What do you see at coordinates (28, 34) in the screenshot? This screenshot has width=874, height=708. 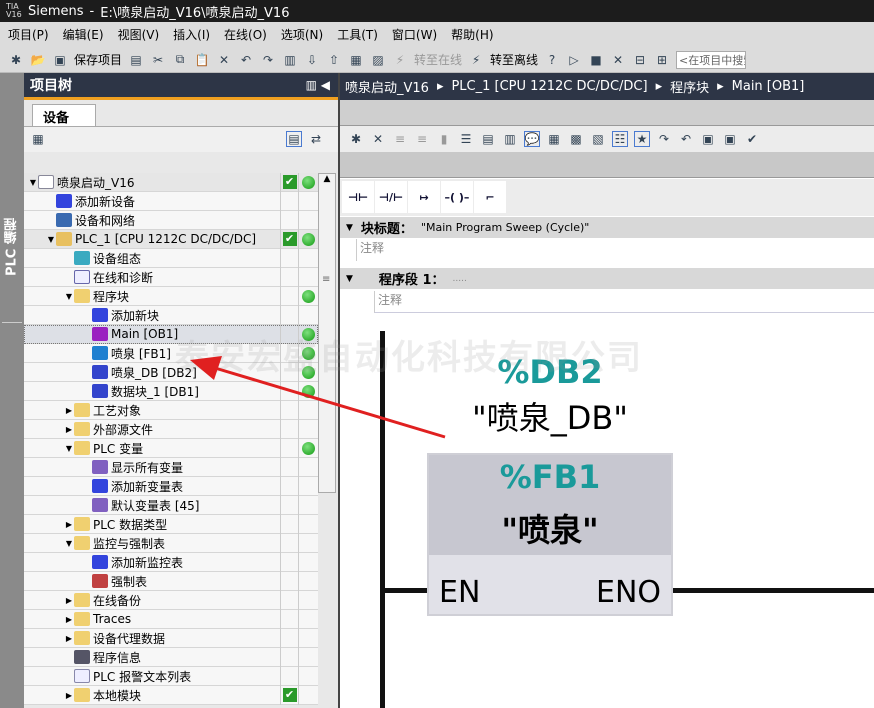 I see `menu-item: 项目(P)` at bounding box center [28, 34].